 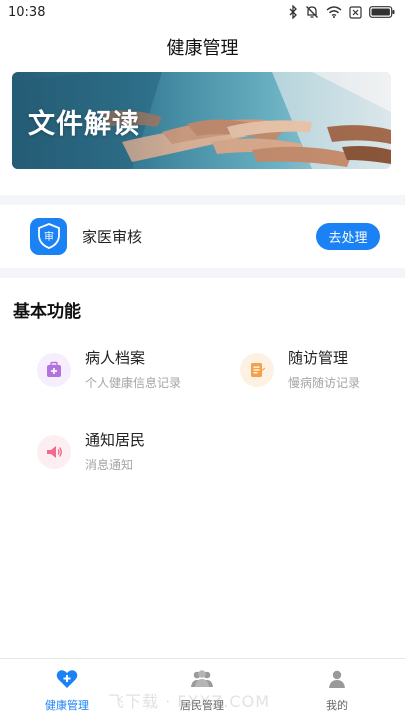 What do you see at coordinates (202, 236) in the screenshot?
I see `family-doctor-review-row: 审 家医审核 去处理` at bounding box center [202, 236].